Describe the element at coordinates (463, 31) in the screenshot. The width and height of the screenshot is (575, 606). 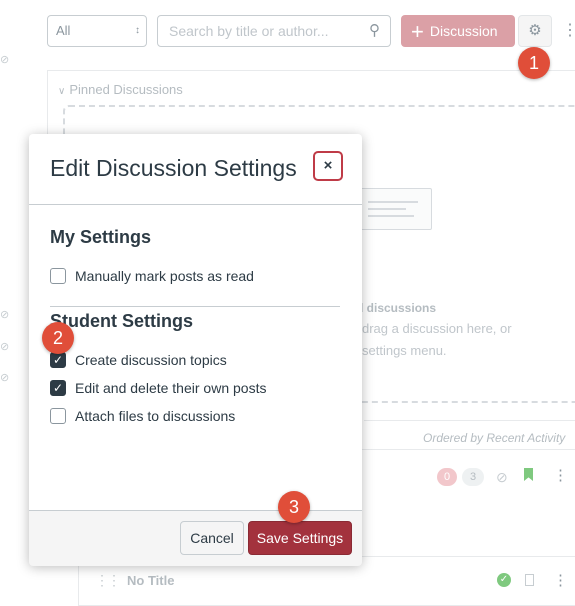
I see `add-discussion-label: Discussion` at that location.